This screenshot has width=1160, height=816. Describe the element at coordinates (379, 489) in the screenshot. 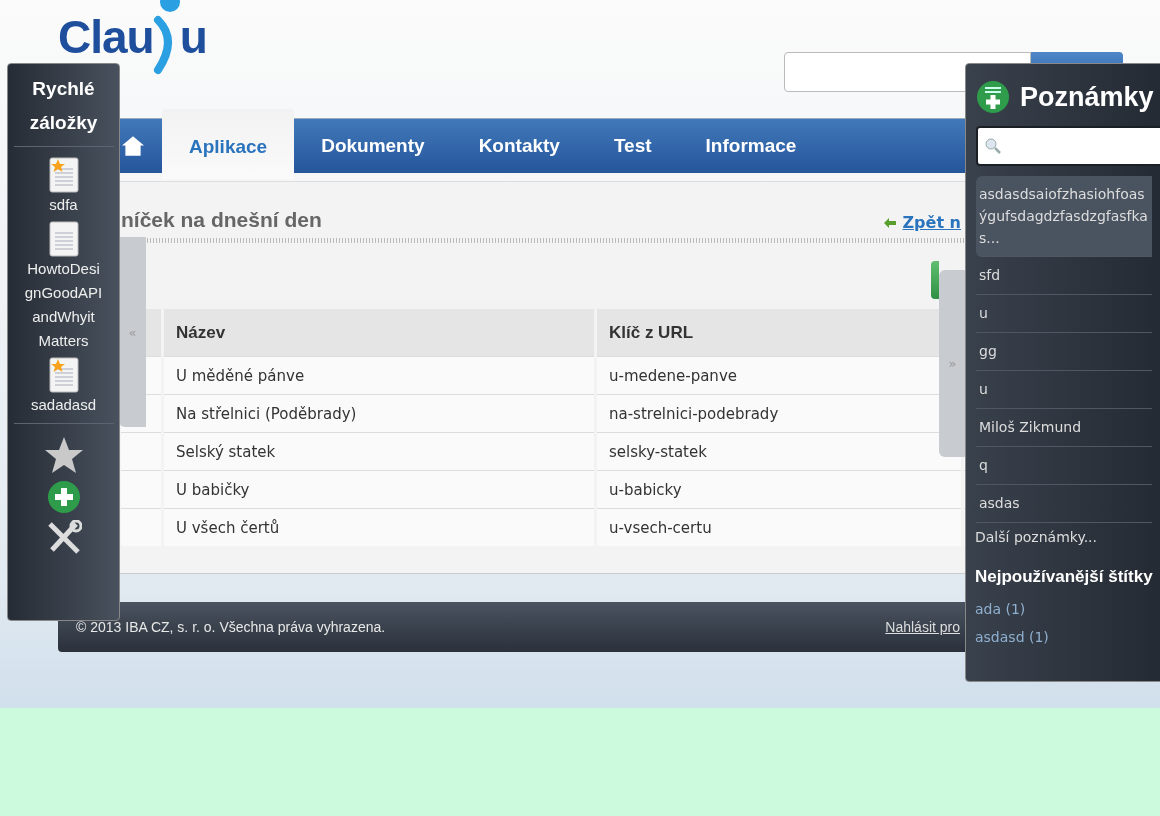

I see `table-cell: U babičky` at that location.